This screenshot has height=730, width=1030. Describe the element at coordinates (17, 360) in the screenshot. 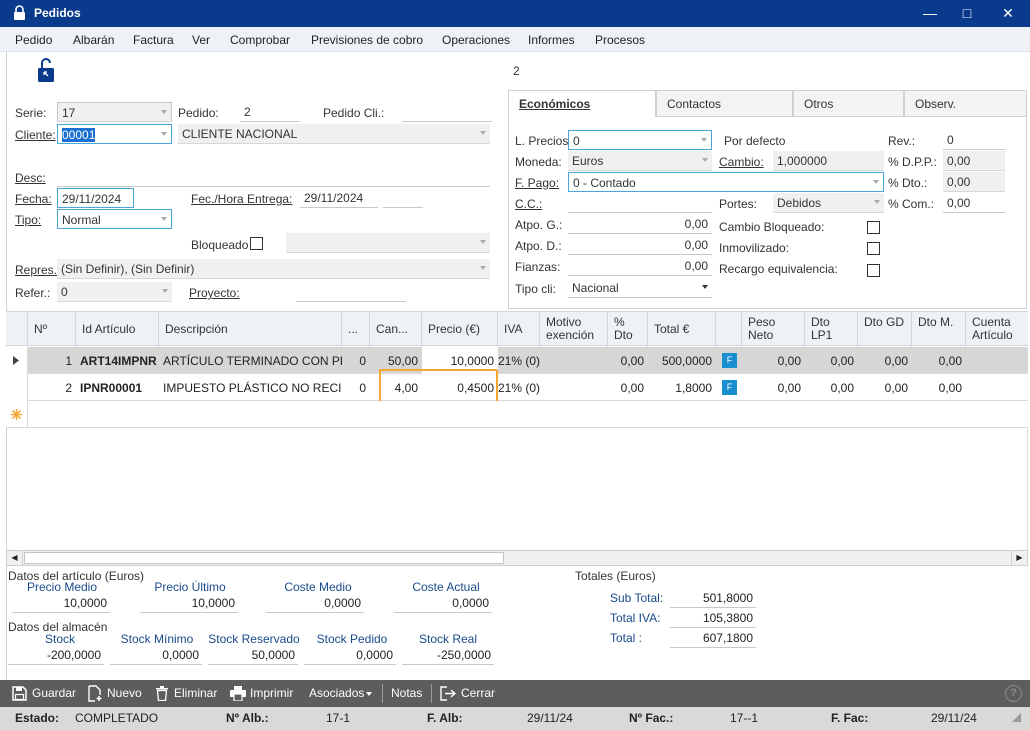

I see `row-indicator` at that location.